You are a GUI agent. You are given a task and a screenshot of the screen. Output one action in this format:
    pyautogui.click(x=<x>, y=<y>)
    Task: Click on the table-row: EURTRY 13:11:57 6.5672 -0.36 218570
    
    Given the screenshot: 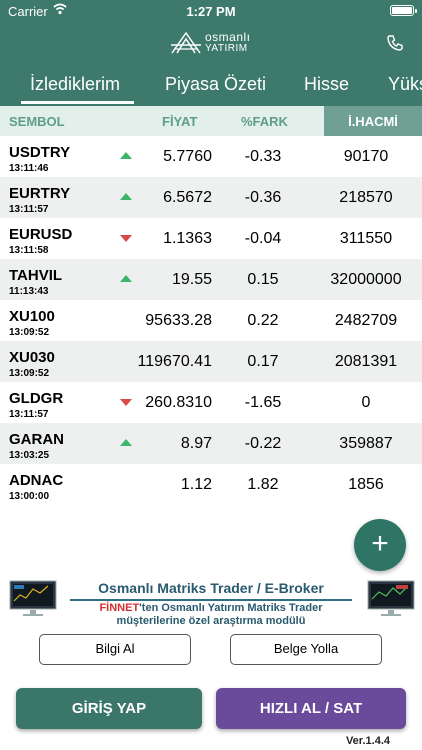 What is the action you would take?
    pyautogui.click(x=211, y=197)
    